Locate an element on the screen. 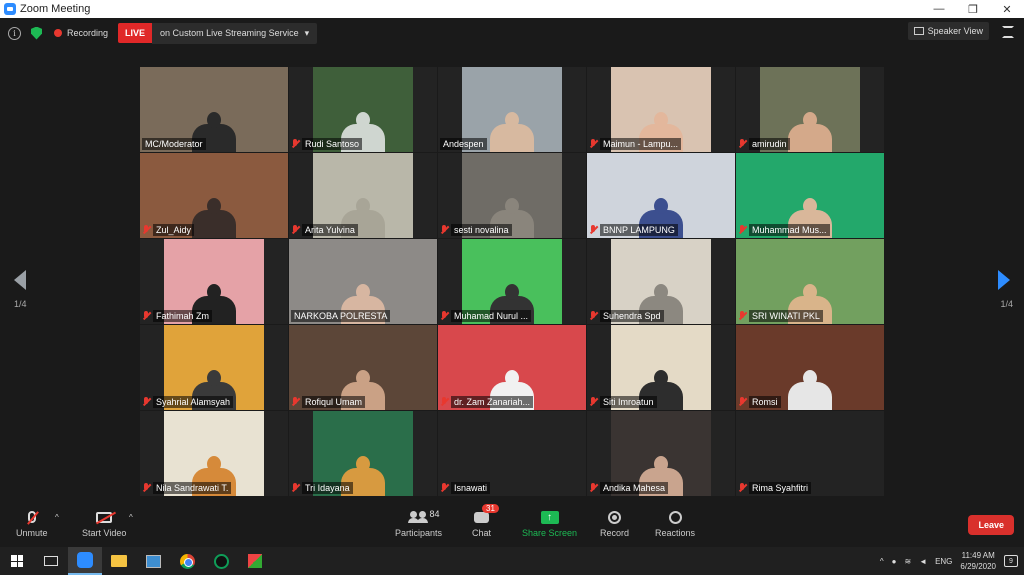 The width and height of the screenshot is (1024, 575). participant-tile: Syahrial Alamsyah is located at coordinates (214, 367).